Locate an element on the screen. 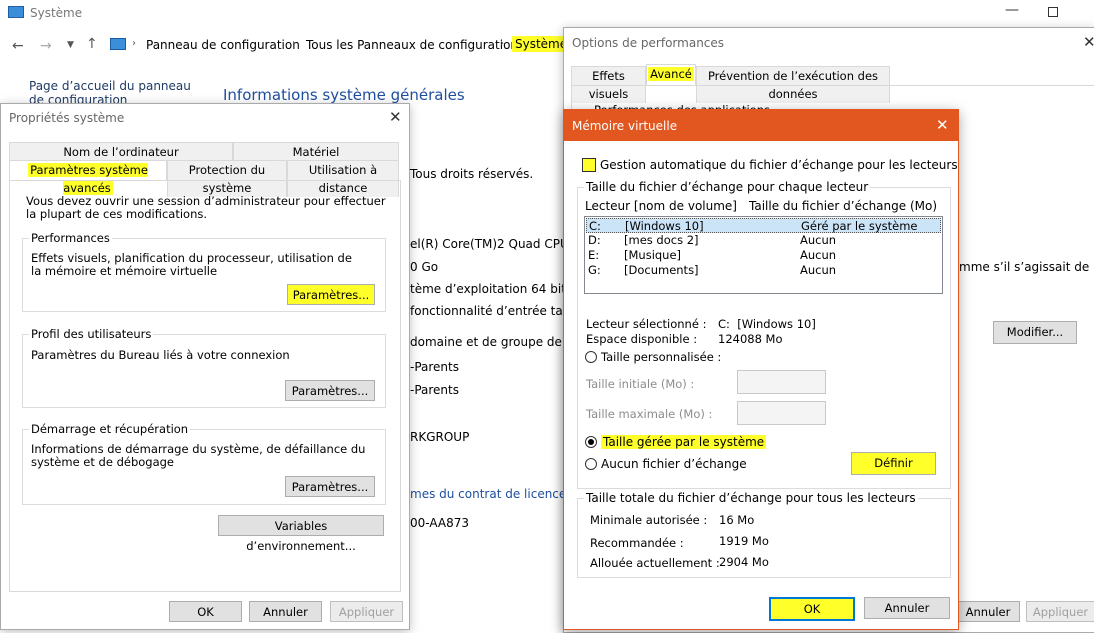 This screenshot has height=633, width=1094. drive-name: [Windows 10] is located at coordinates (664, 226).